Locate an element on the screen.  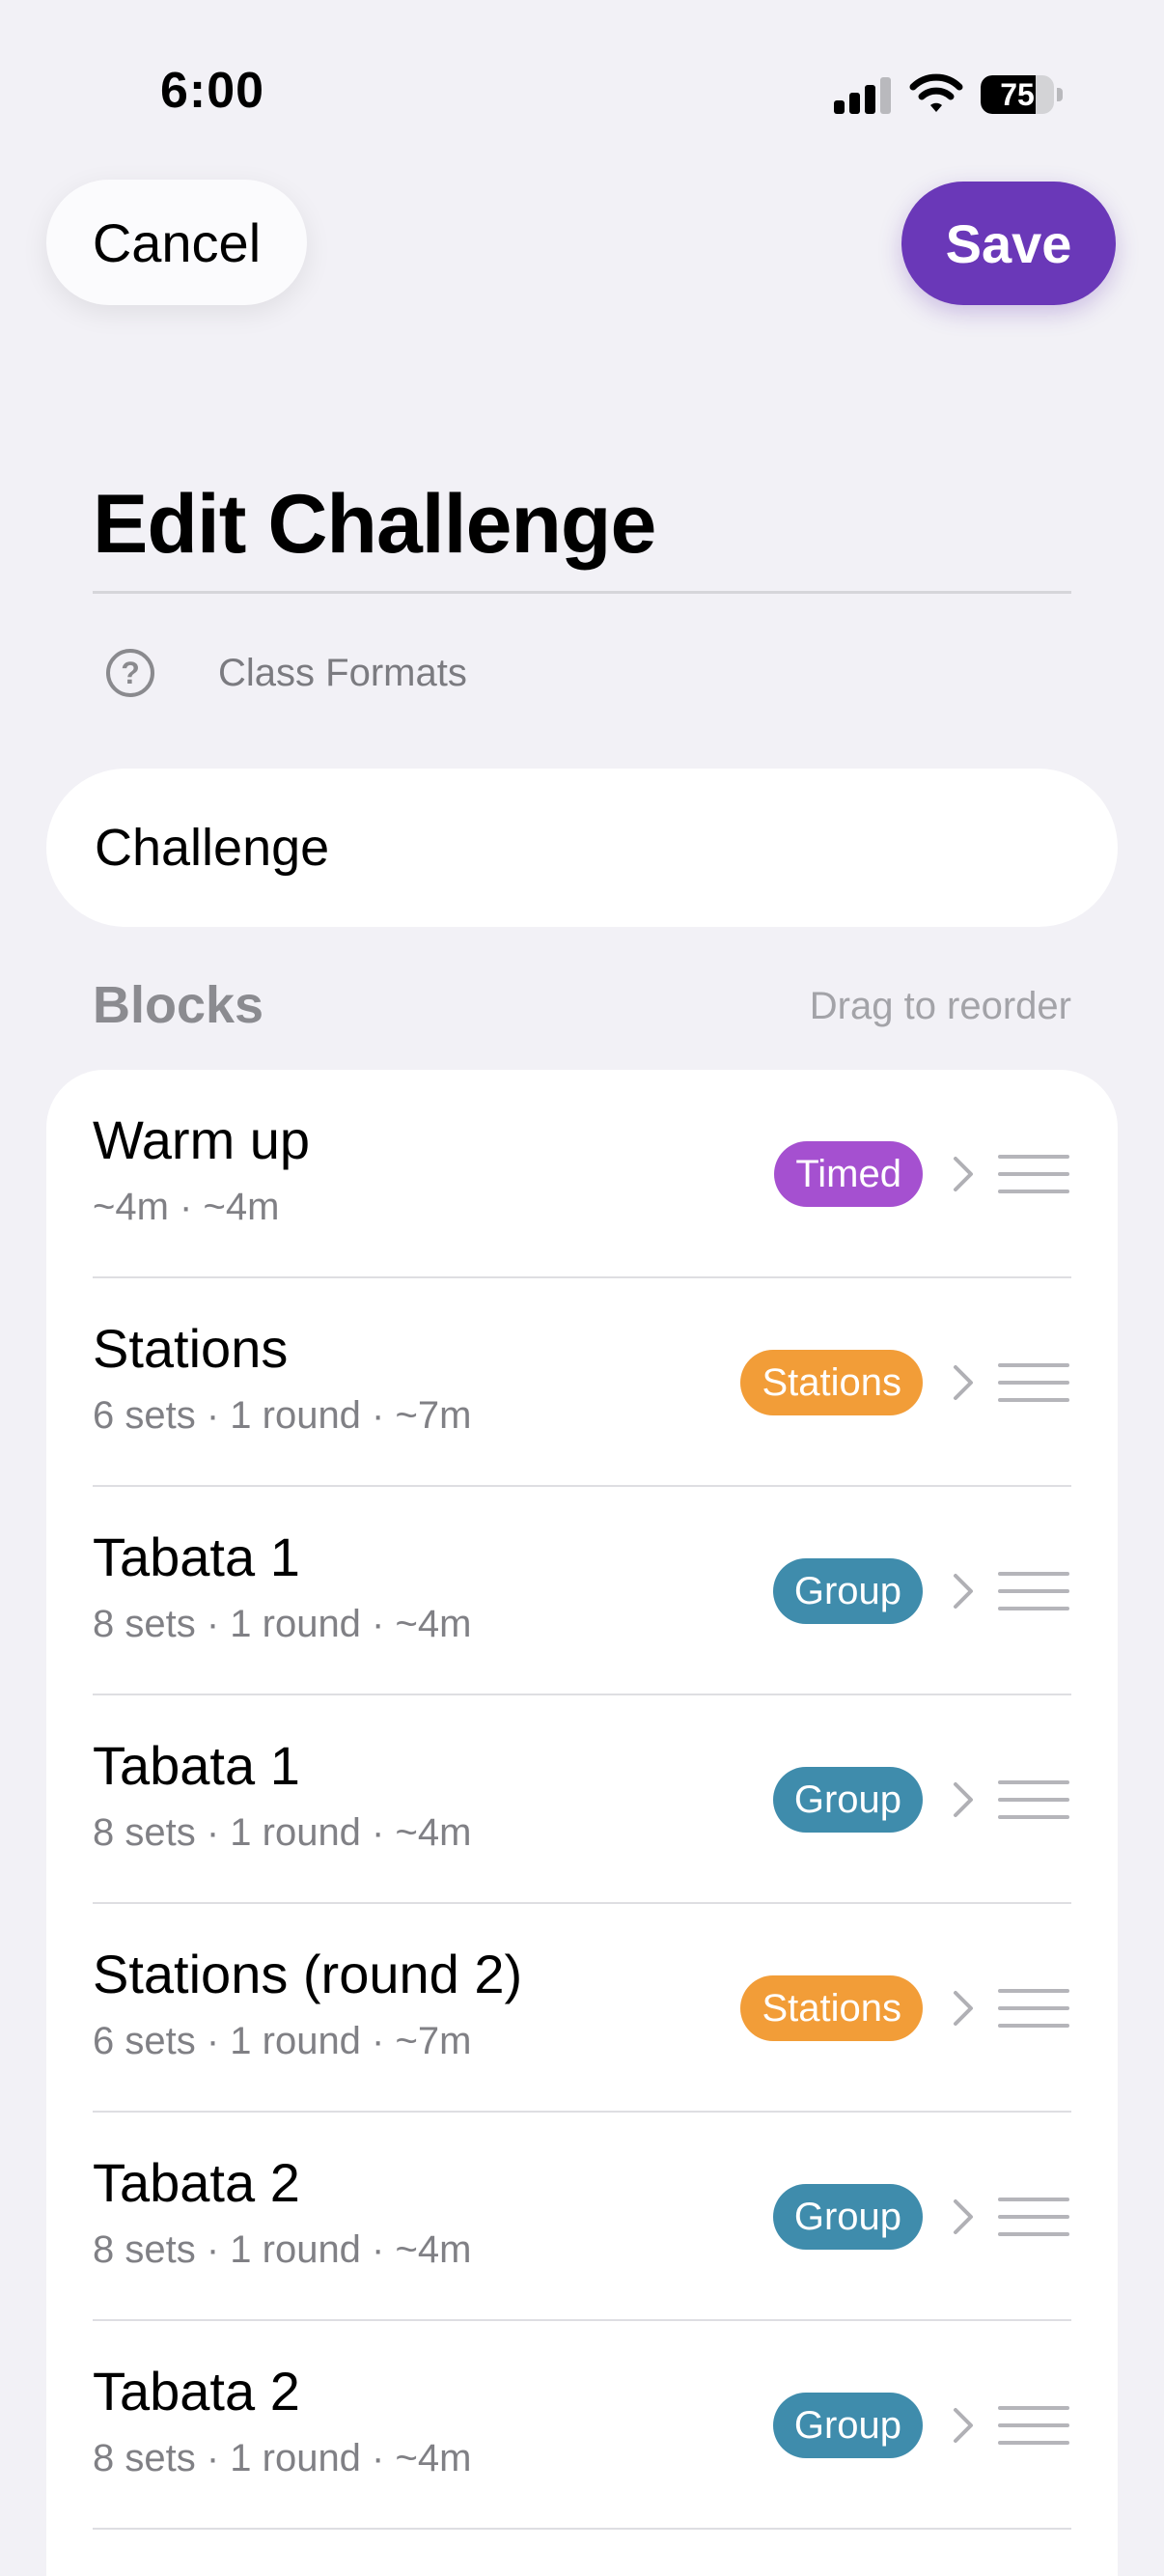
block-name: Stations (round 2) is located at coordinates (308, 1974).